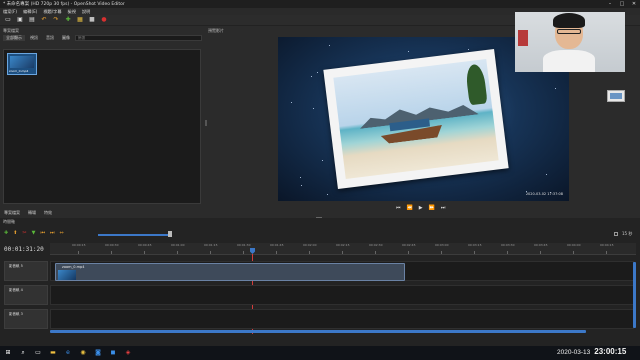 The image size is (640, 360). I want to click on beach-photo, so click(416, 119).